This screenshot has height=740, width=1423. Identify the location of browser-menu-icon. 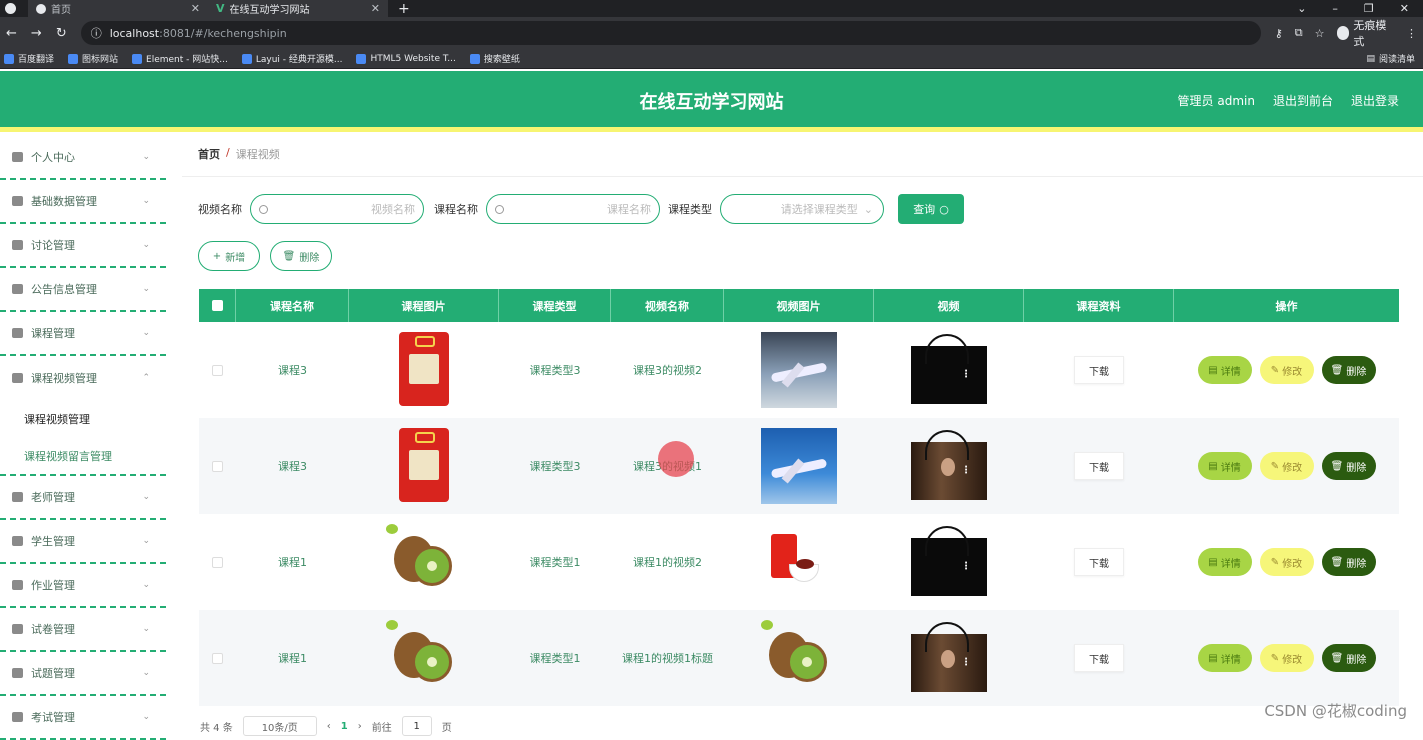
(10, 8).